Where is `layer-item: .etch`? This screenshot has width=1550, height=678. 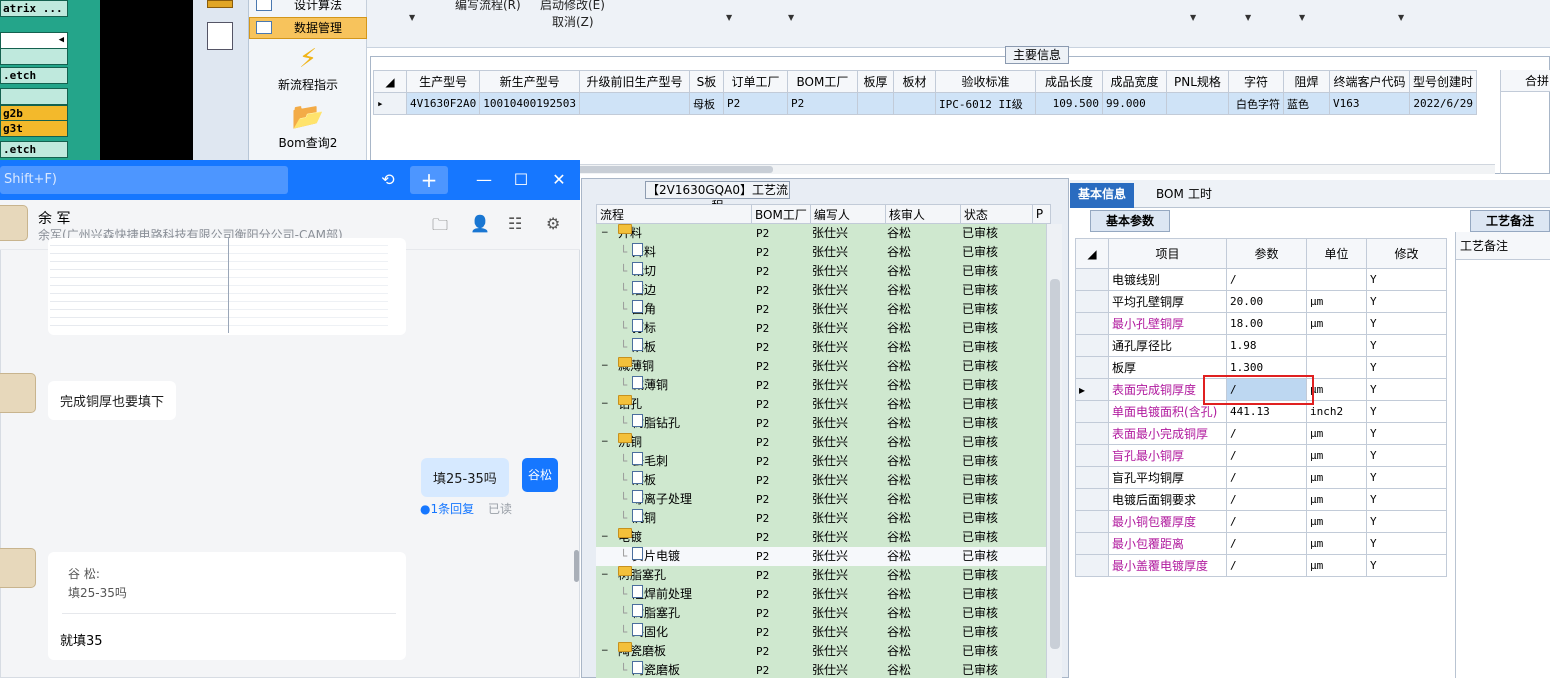 layer-item: .etch is located at coordinates (34, 149).